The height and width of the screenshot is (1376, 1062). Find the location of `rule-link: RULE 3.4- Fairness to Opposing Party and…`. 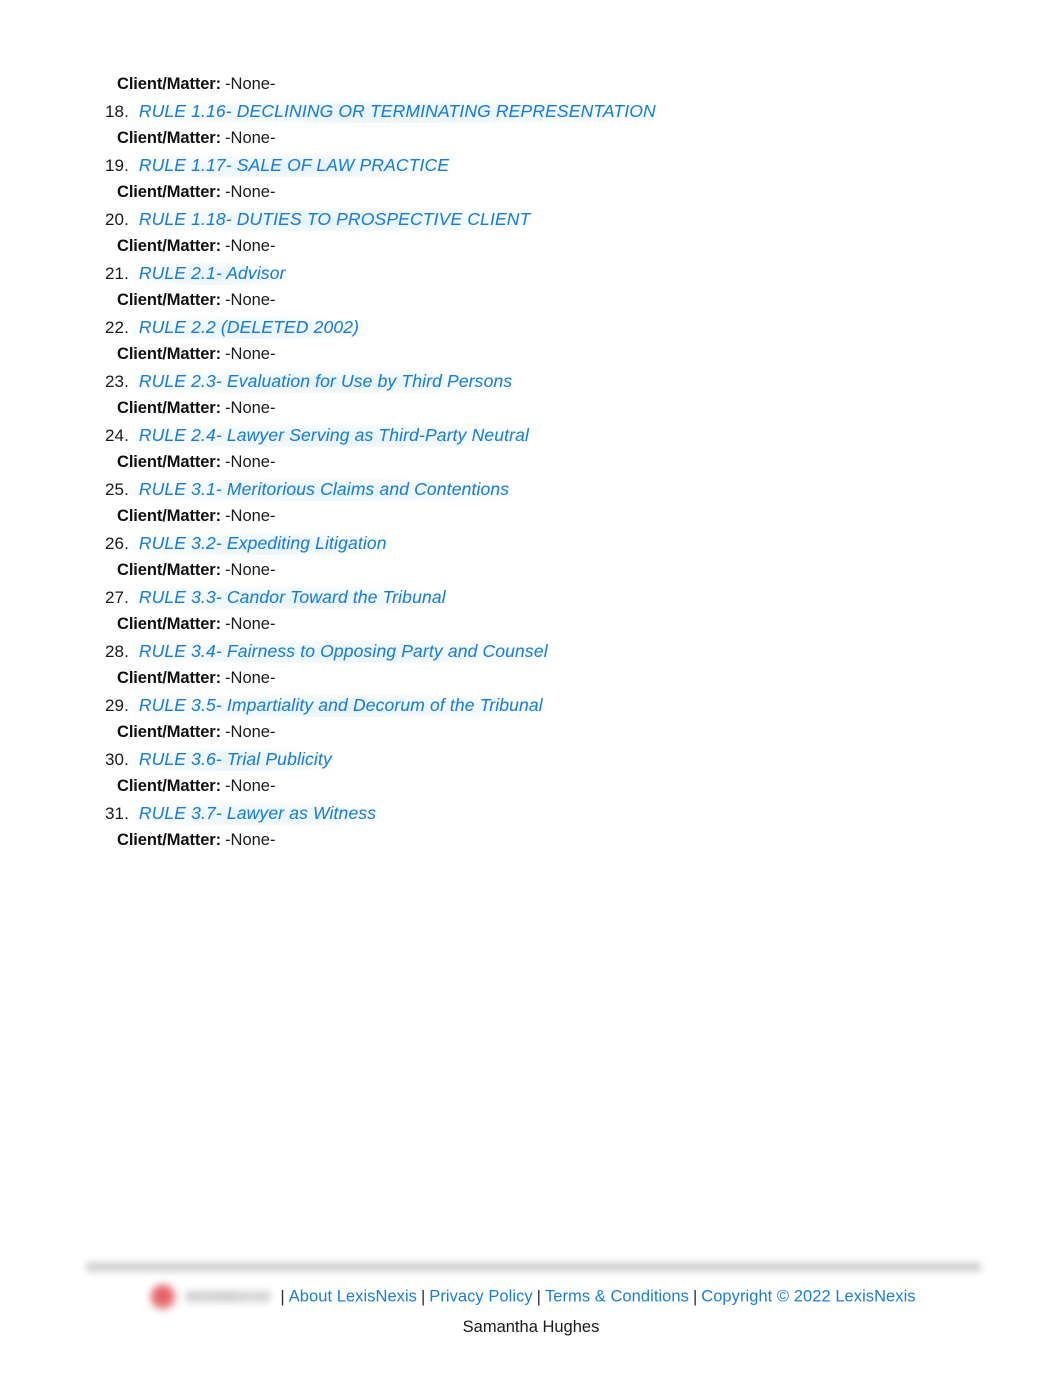

rule-link: RULE 3.4- Fairness to Opposing Party and… is located at coordinates (343, 651).